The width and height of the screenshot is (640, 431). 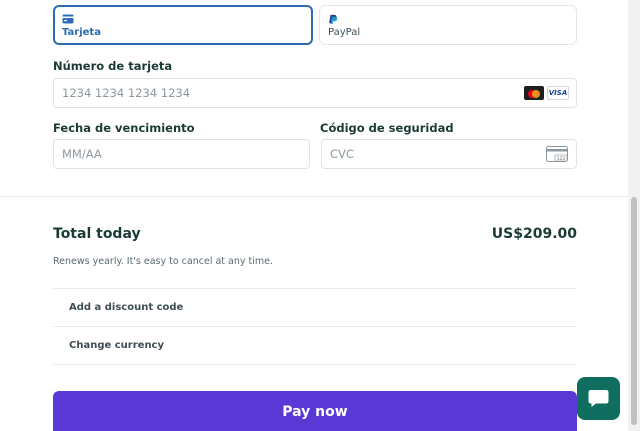 What do you see at coordinates (333, 19) in the screenshot?
I see `paypal-icon` at bounding box center [333, 19].